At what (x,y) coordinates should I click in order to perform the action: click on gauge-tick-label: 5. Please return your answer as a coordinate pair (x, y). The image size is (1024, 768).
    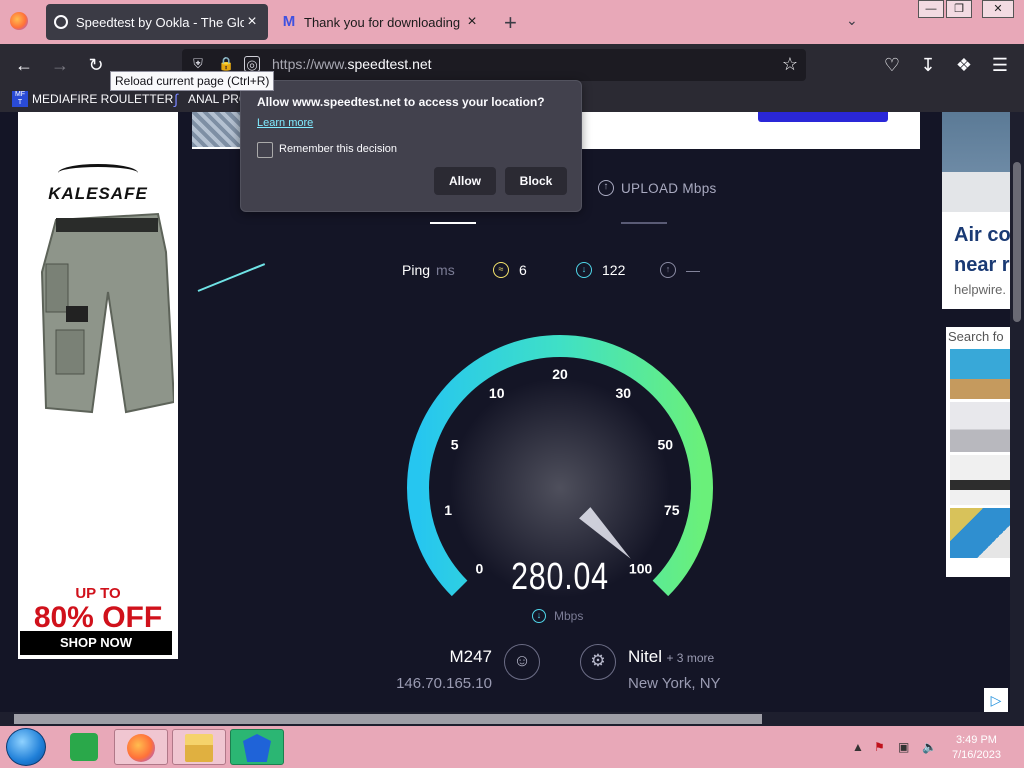
    Looking at the image, I should click on (455, 444).